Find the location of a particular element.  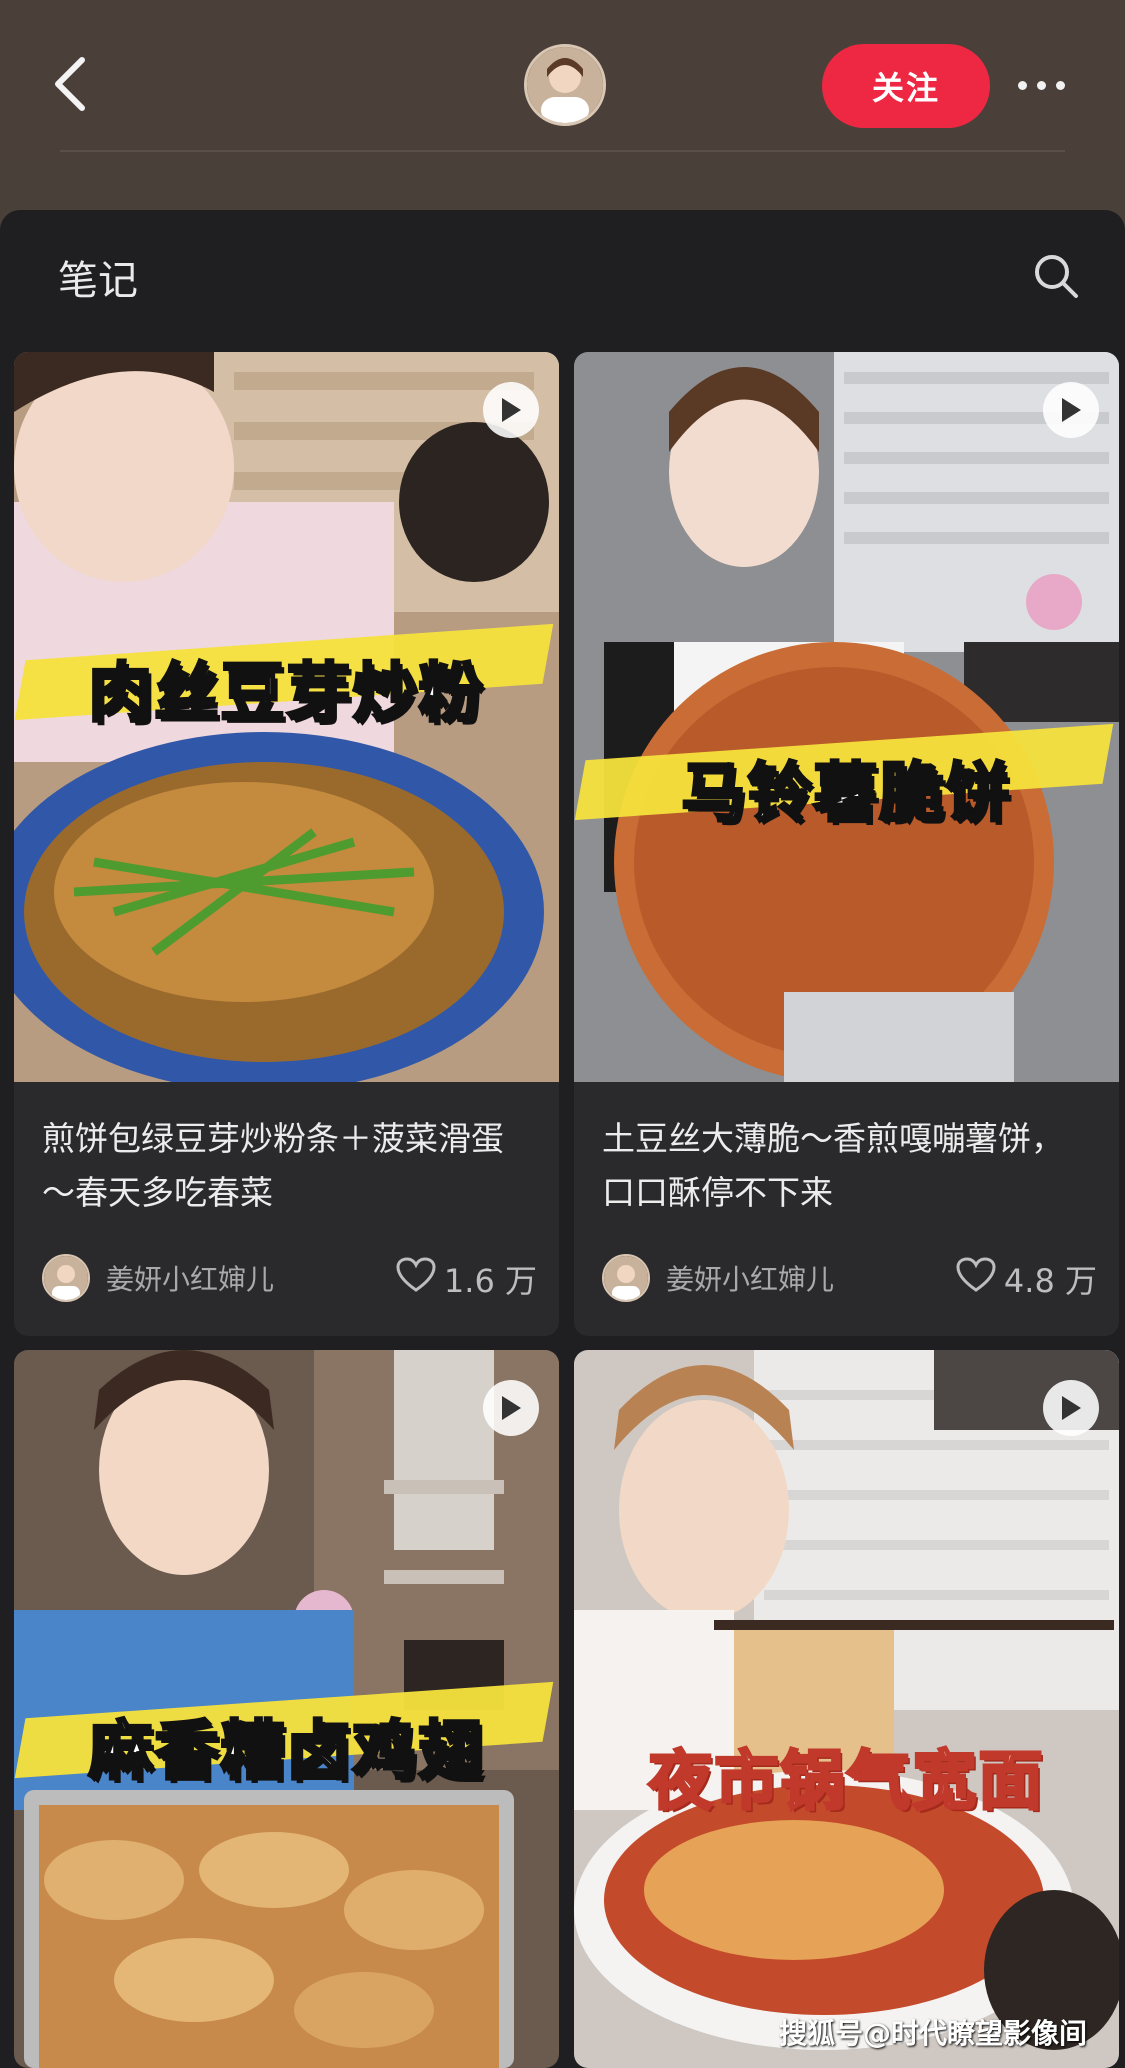

note-overlay-title: 麻香糟卤鸡翅 is located at coordinates (286, 1752).